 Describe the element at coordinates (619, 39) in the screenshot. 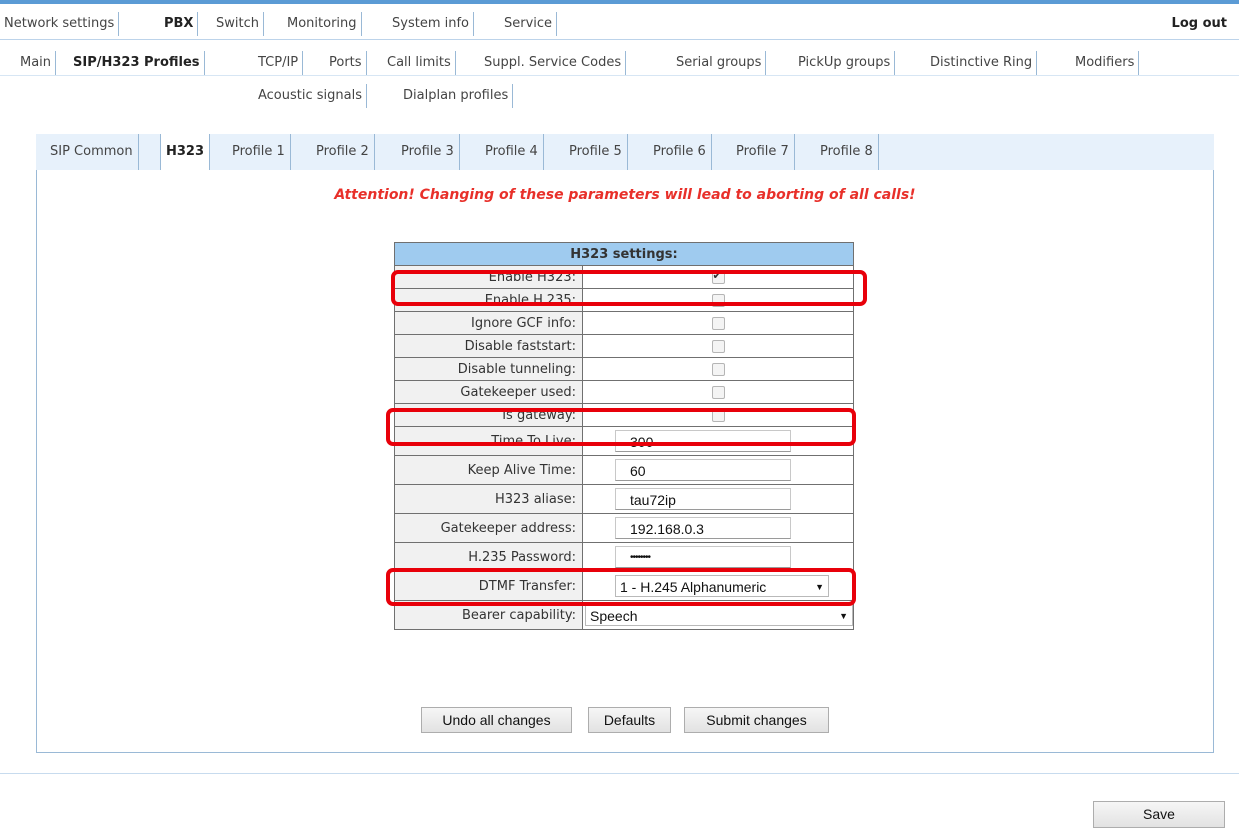

I see `nav-separator` at that location.